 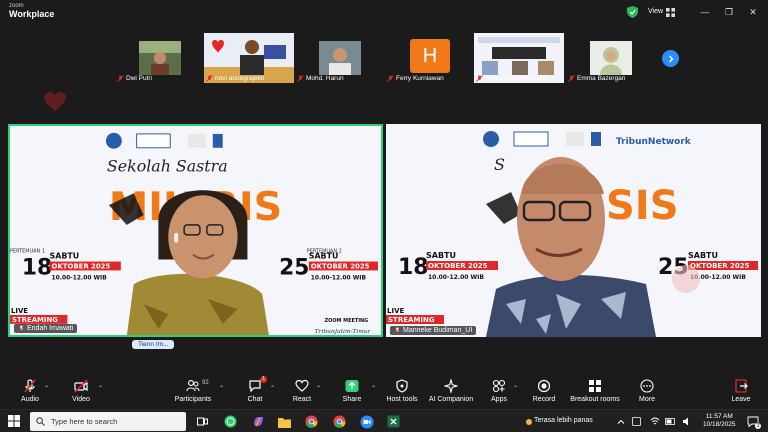 I want to click on video-name-tag: Endah Imawati, so click(x=46, y=328).